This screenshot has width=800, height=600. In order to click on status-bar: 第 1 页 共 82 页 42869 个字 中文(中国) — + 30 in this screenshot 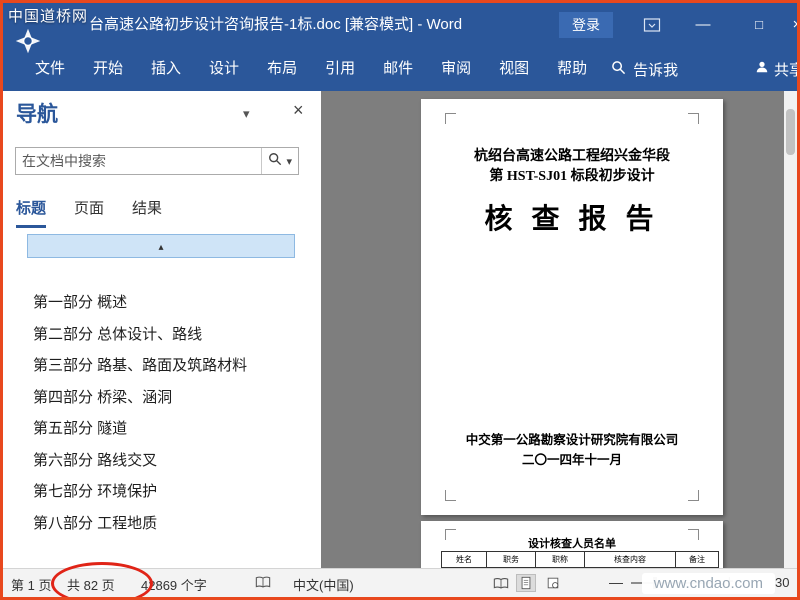, I will do `click(400, 582)`.